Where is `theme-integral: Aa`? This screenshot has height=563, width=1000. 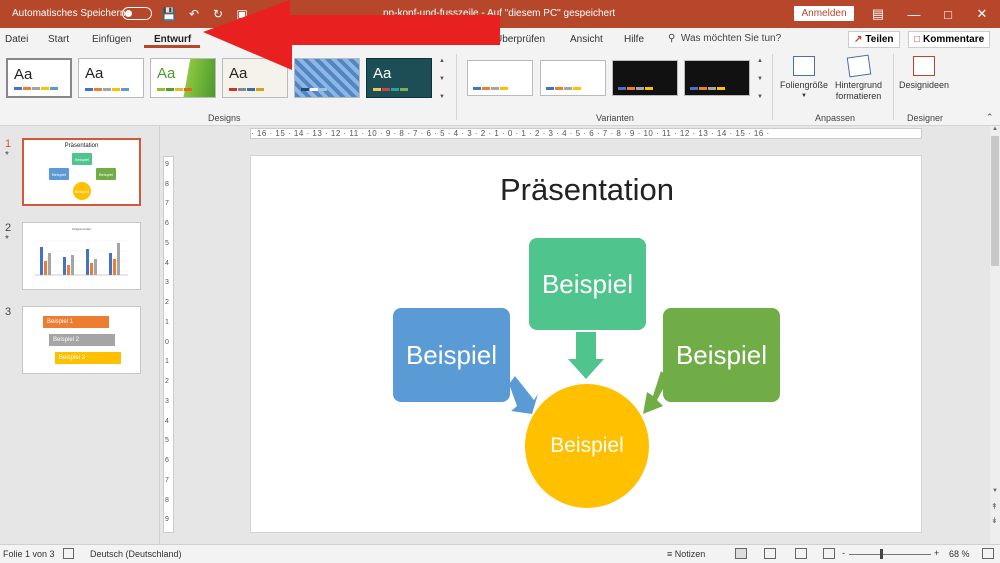
theme-integral: Aa is located at coordinates (255, 78).